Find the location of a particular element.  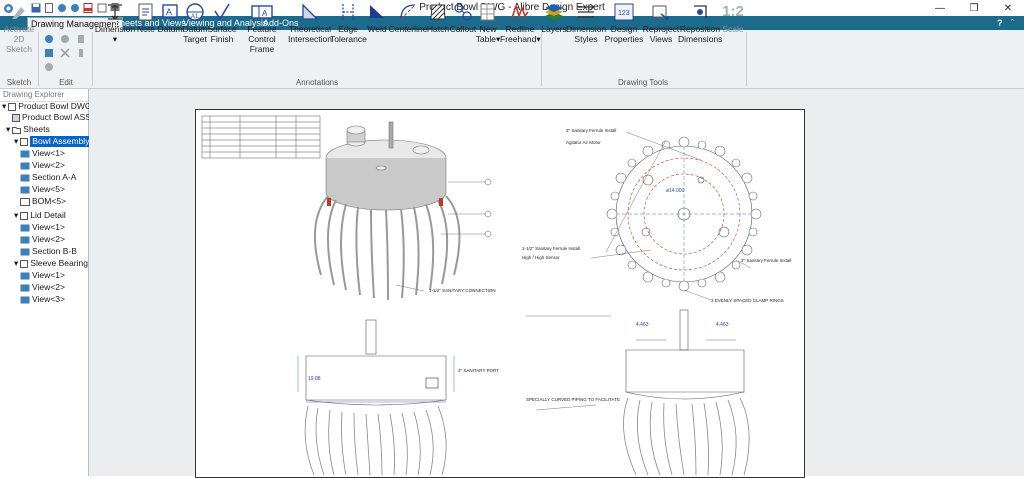

dimension-styles-icon is located at coordinates (586, 12).